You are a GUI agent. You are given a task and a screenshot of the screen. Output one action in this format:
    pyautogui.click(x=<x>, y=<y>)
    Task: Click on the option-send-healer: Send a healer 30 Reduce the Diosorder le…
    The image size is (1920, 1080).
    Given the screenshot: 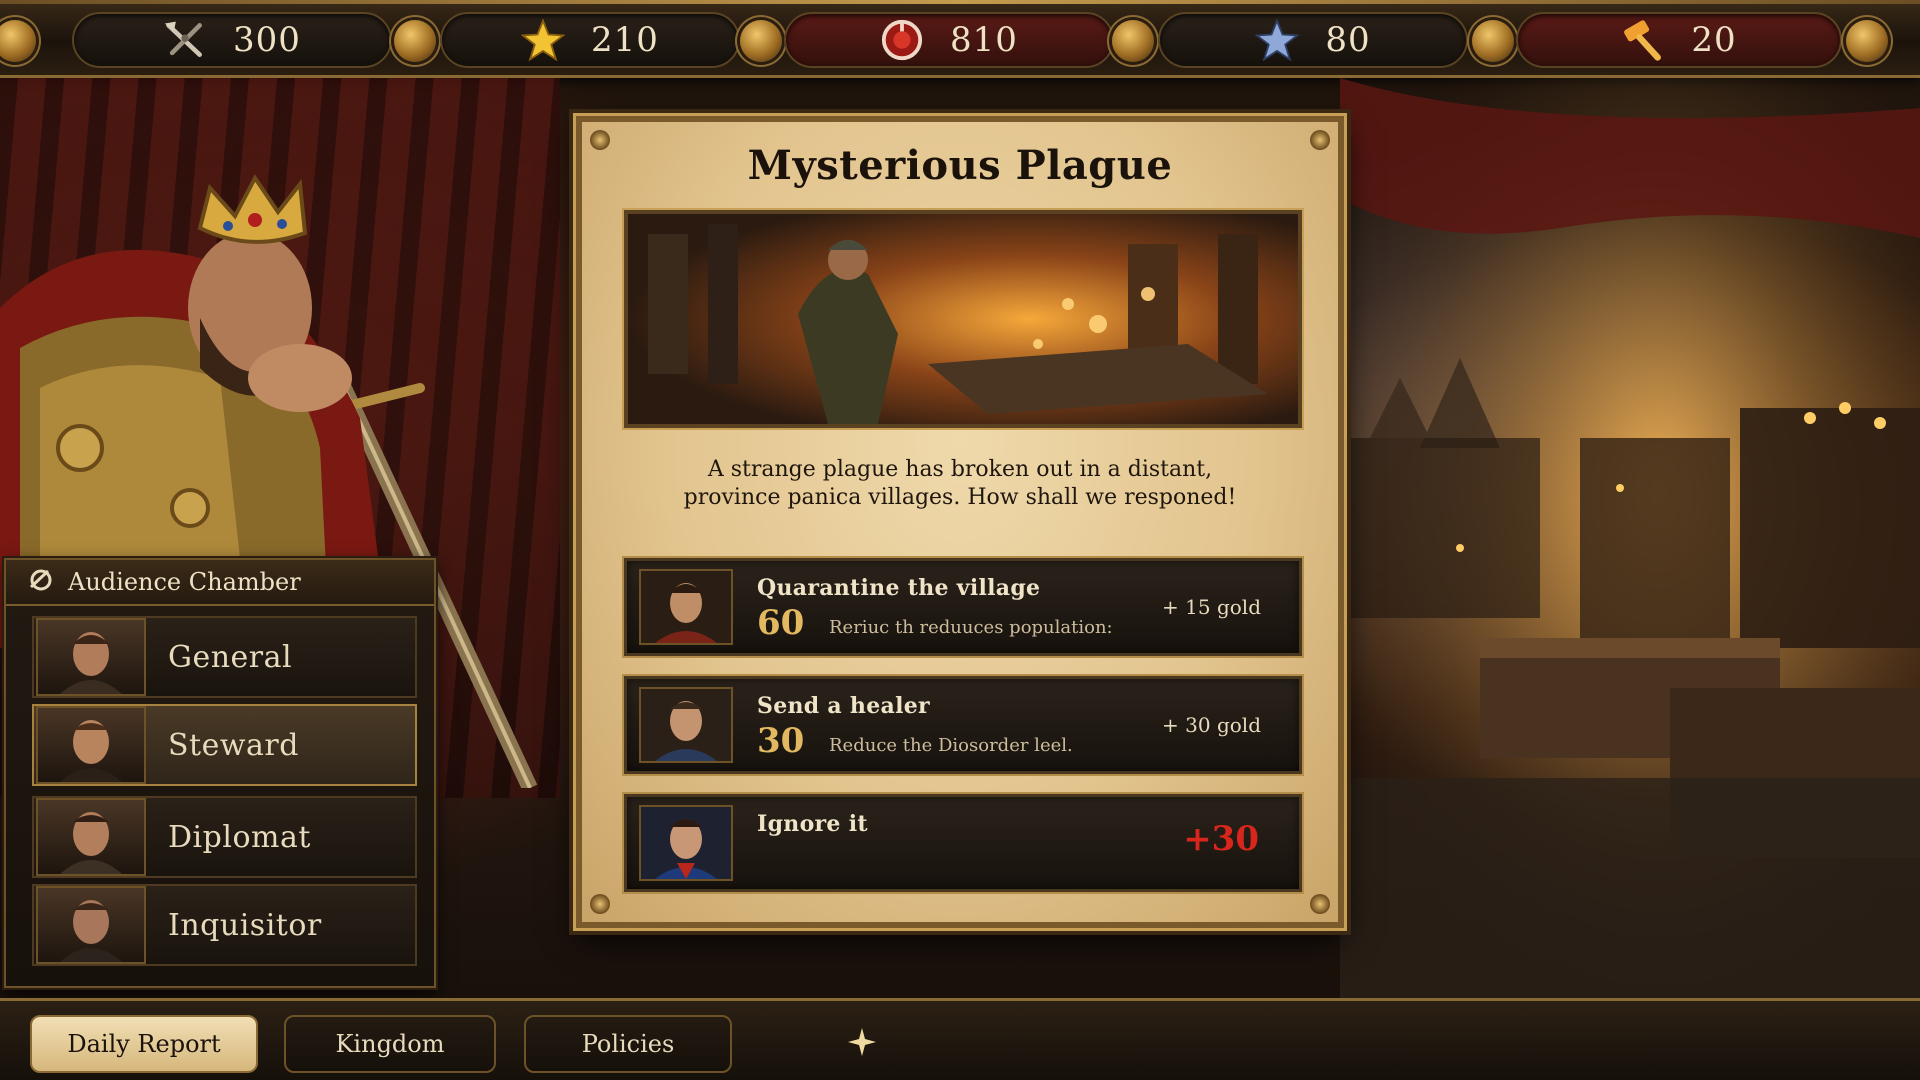 What is the action you would take?
    pyautogui.click(x=963, y=725)
    